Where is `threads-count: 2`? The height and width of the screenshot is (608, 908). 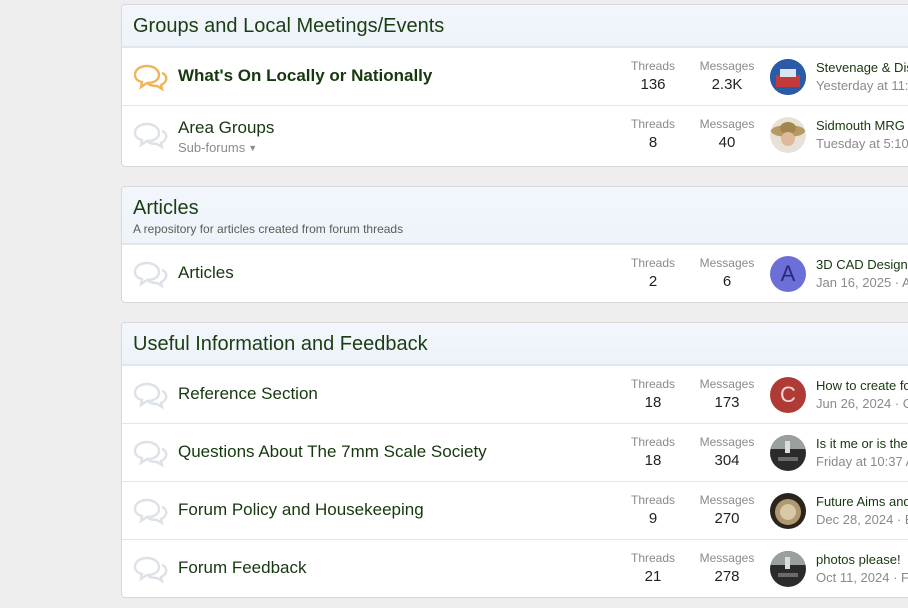 threads-count: 2 is located at coordinates (653, 281).